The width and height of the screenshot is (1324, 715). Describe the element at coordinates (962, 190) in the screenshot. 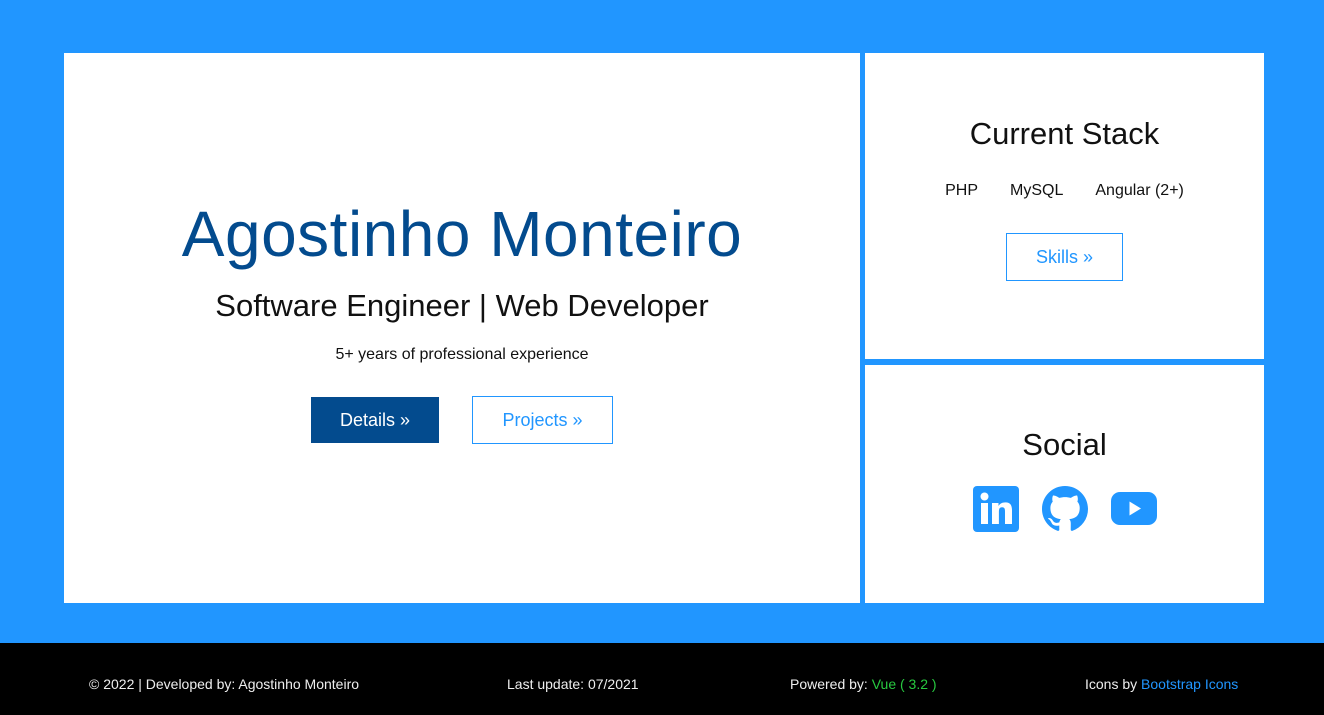

I see `stack-item-php: PHP` at that location.